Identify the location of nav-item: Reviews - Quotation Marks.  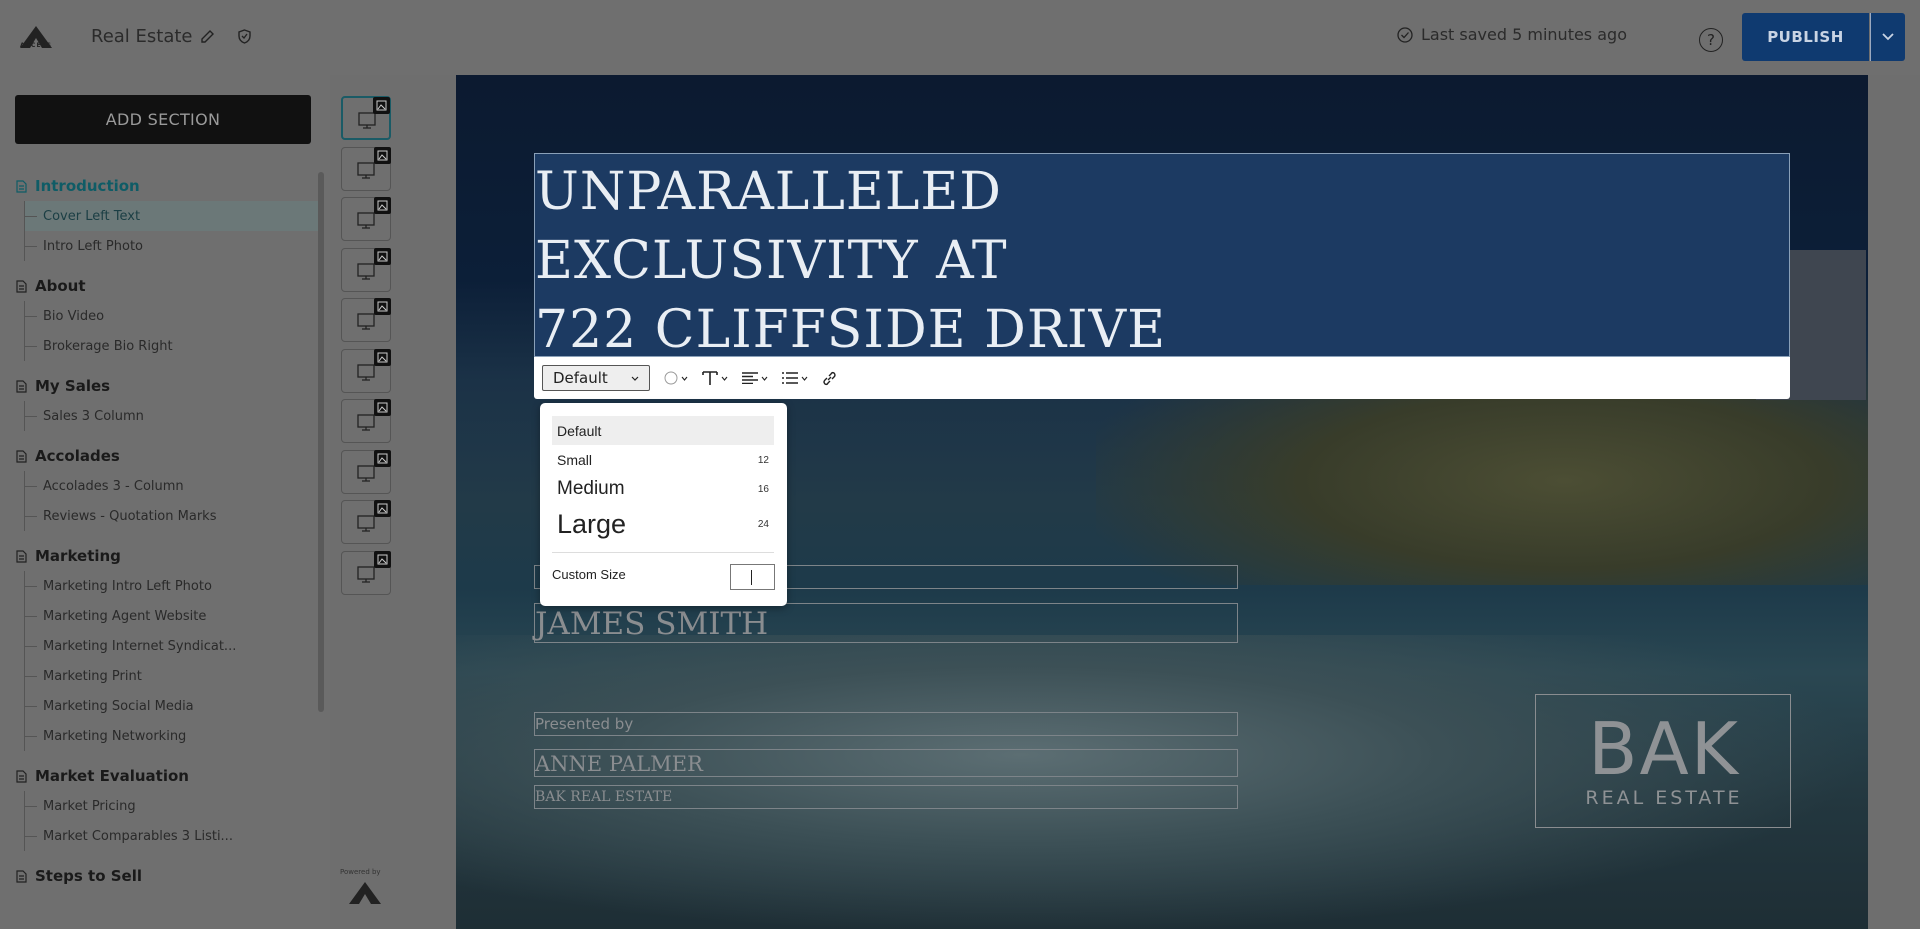
(172, 516).